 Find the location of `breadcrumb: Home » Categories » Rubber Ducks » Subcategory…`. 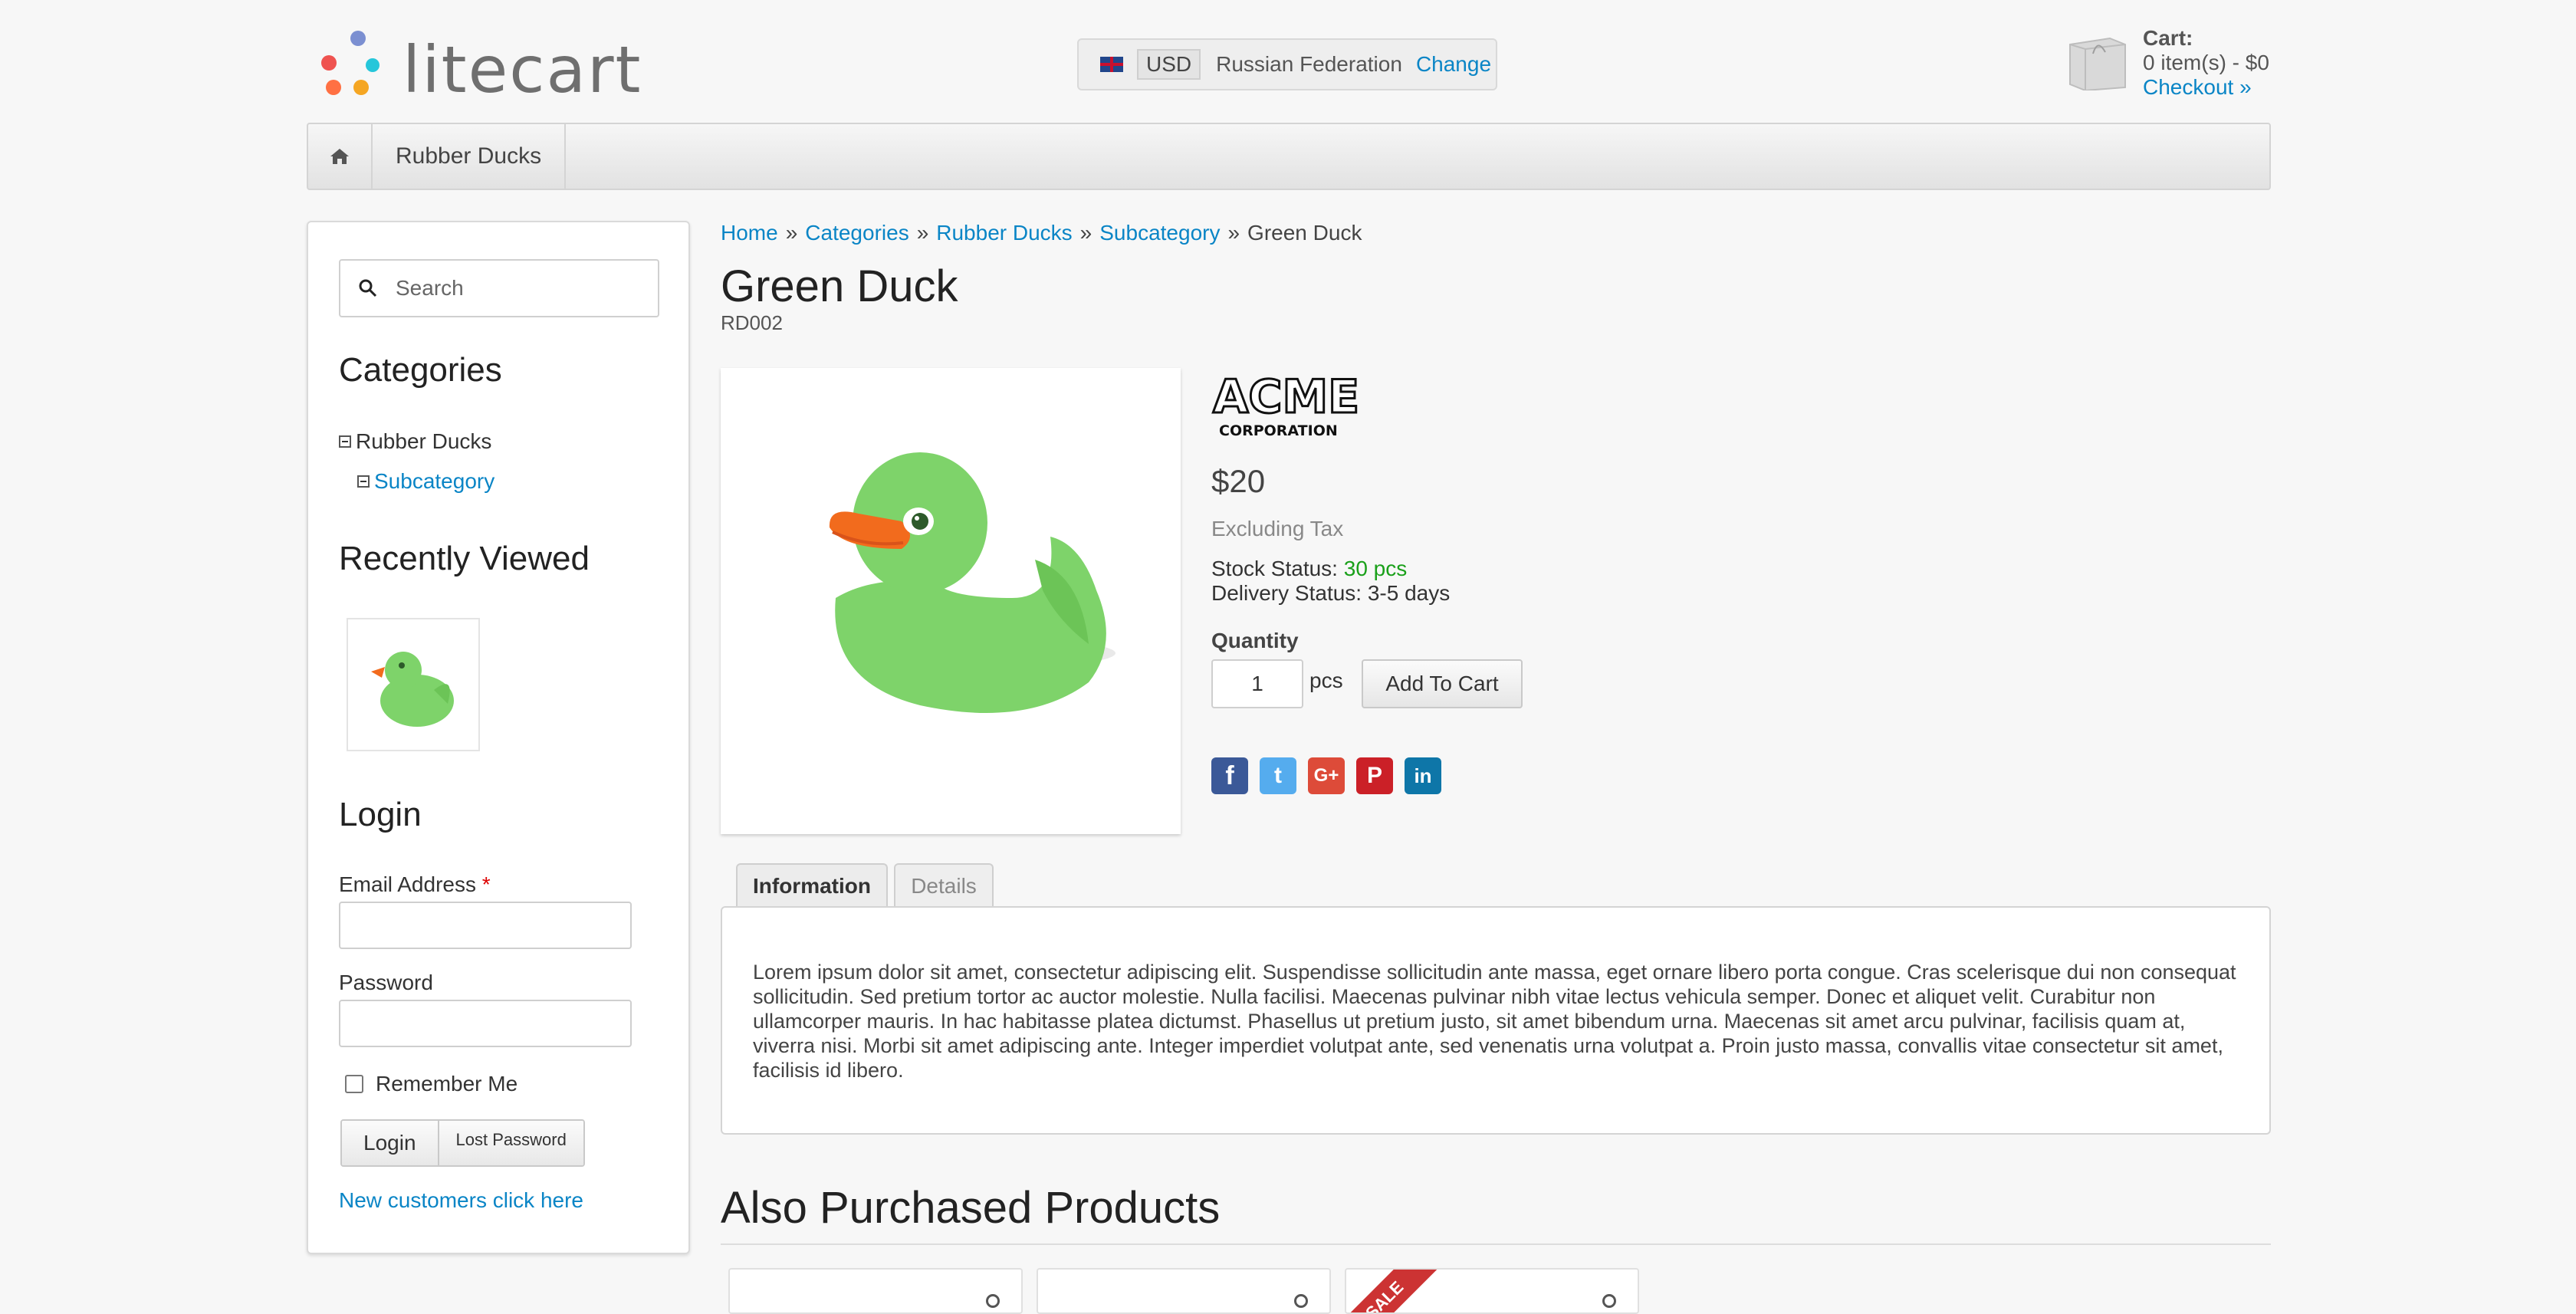

breadcrumb: Home » Categories » Rubber Ducks » Subcategory… is located at coordinates (1041, 233).